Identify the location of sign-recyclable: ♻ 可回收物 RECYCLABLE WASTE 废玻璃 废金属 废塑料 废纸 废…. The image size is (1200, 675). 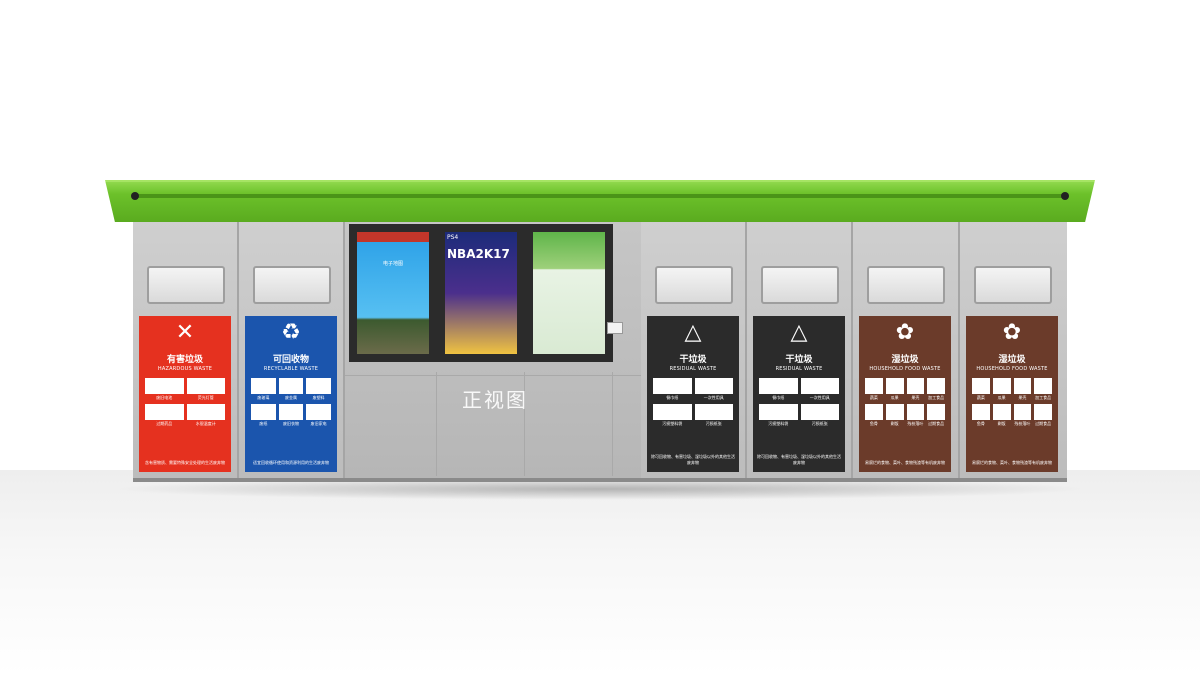
(291, 394).